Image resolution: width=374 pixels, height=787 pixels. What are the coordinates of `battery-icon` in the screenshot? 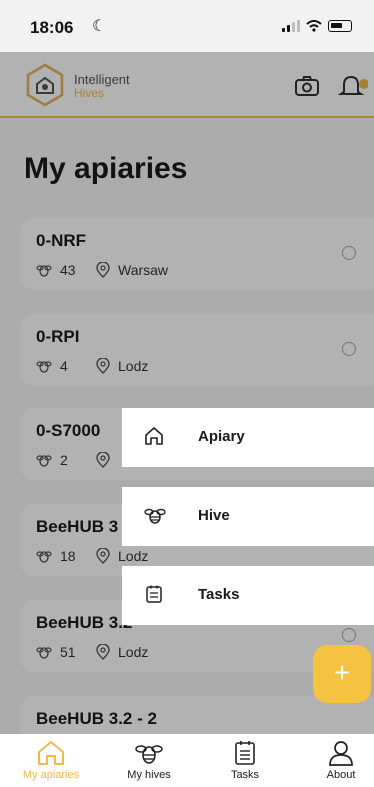 It's located at (340, 26).